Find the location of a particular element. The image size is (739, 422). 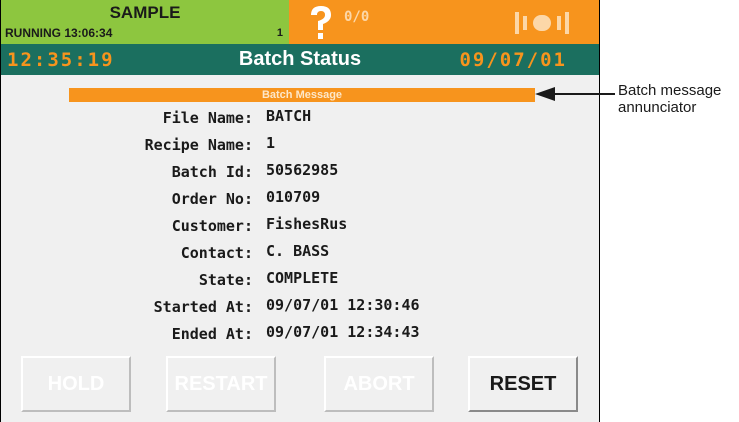

question-mark-icon is located at coordinates (321, 22).